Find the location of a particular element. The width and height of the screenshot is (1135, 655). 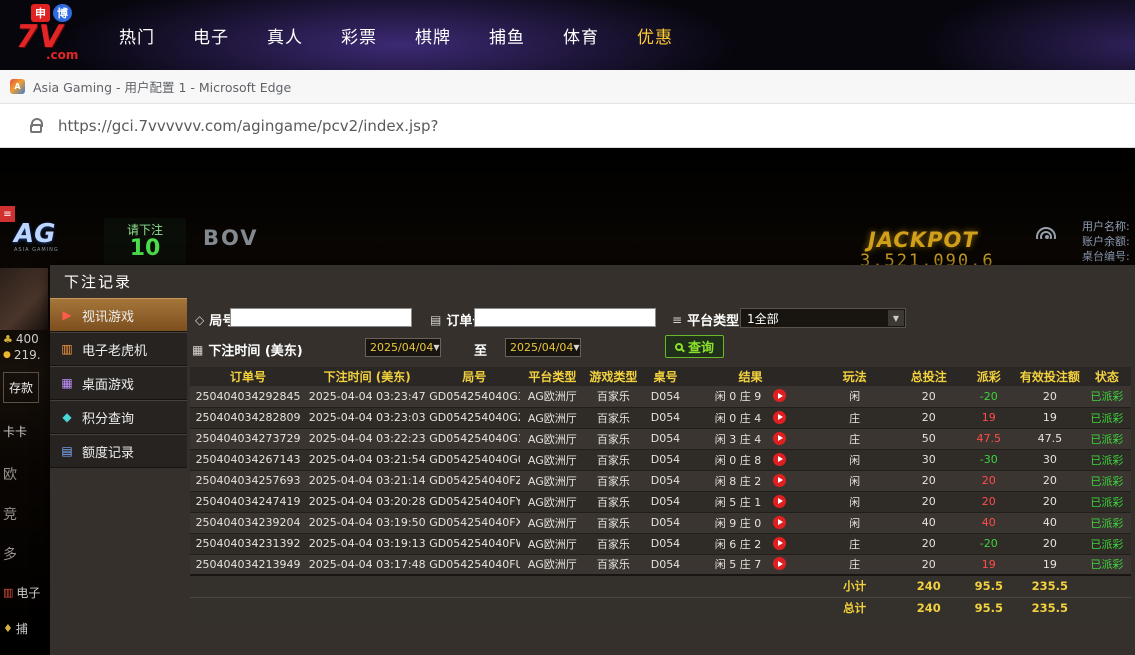

column-header: 派彩 is located at coordinates (988, 376).